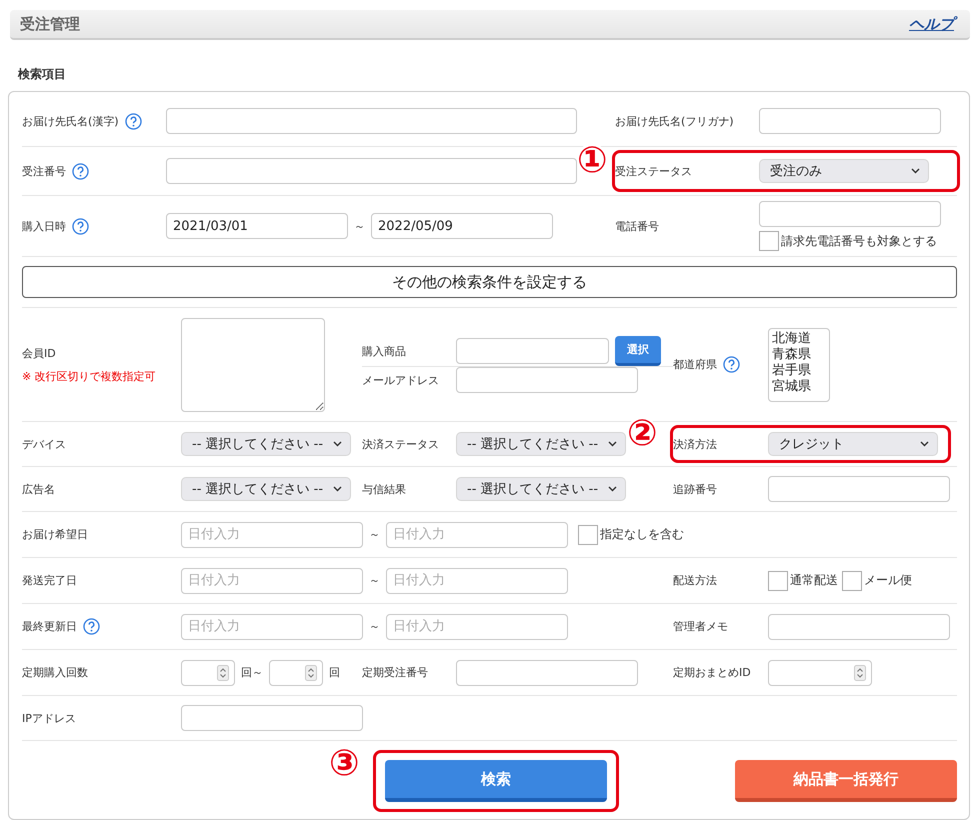  What do you see at coordinates (653, 171) in the screenshot?
I see `field-label: 受注ステータス` at bounding box center [653, 171].